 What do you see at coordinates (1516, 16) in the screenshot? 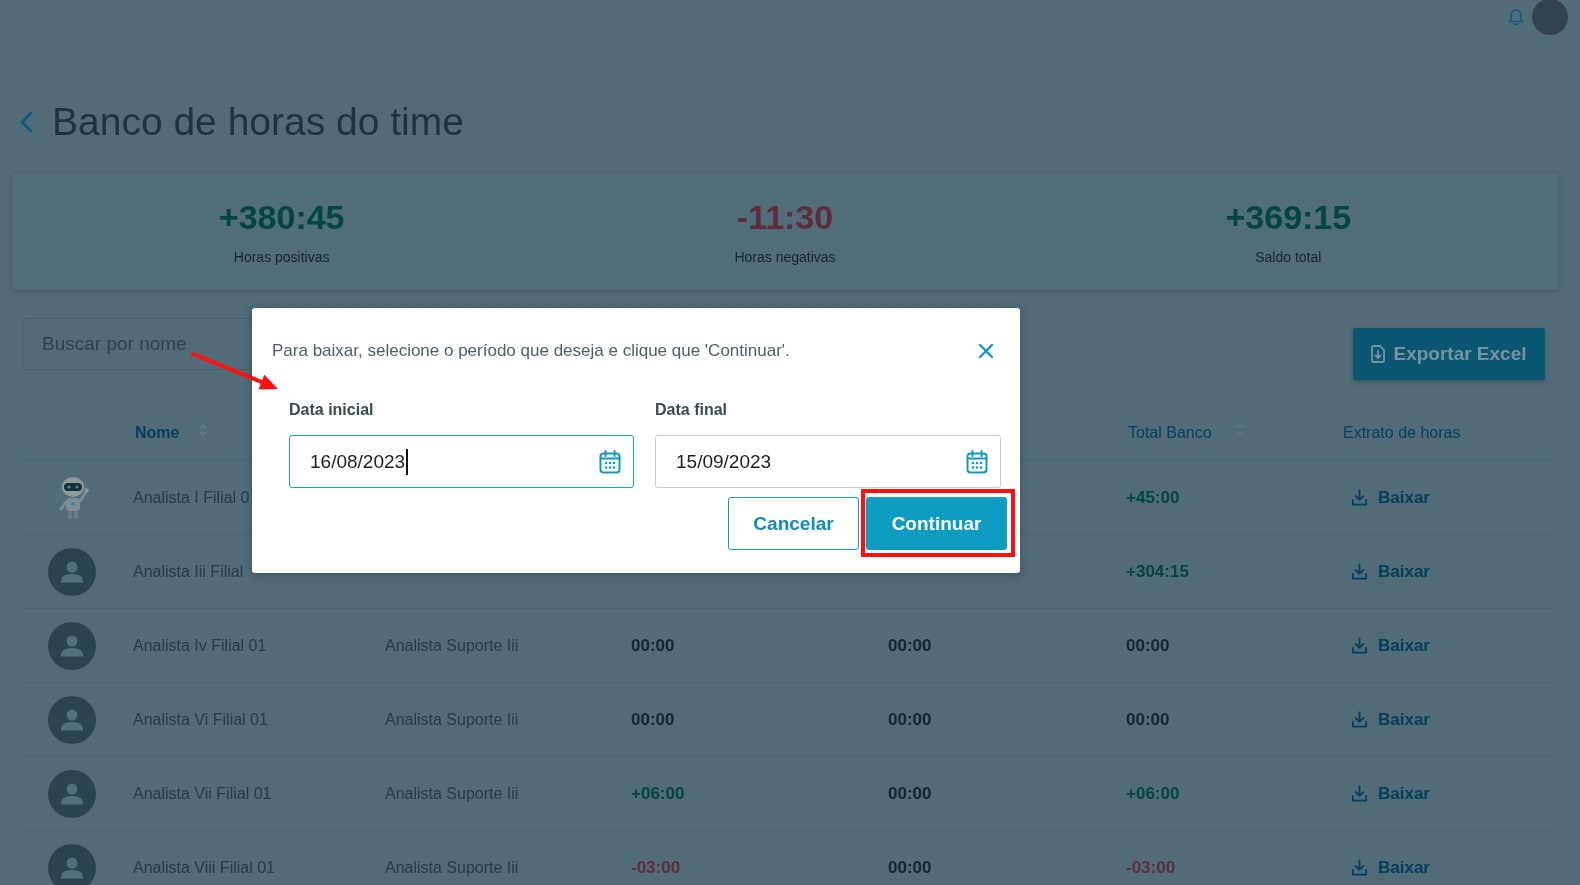
I see `bell-icon` at bounding box center [1516, 16].